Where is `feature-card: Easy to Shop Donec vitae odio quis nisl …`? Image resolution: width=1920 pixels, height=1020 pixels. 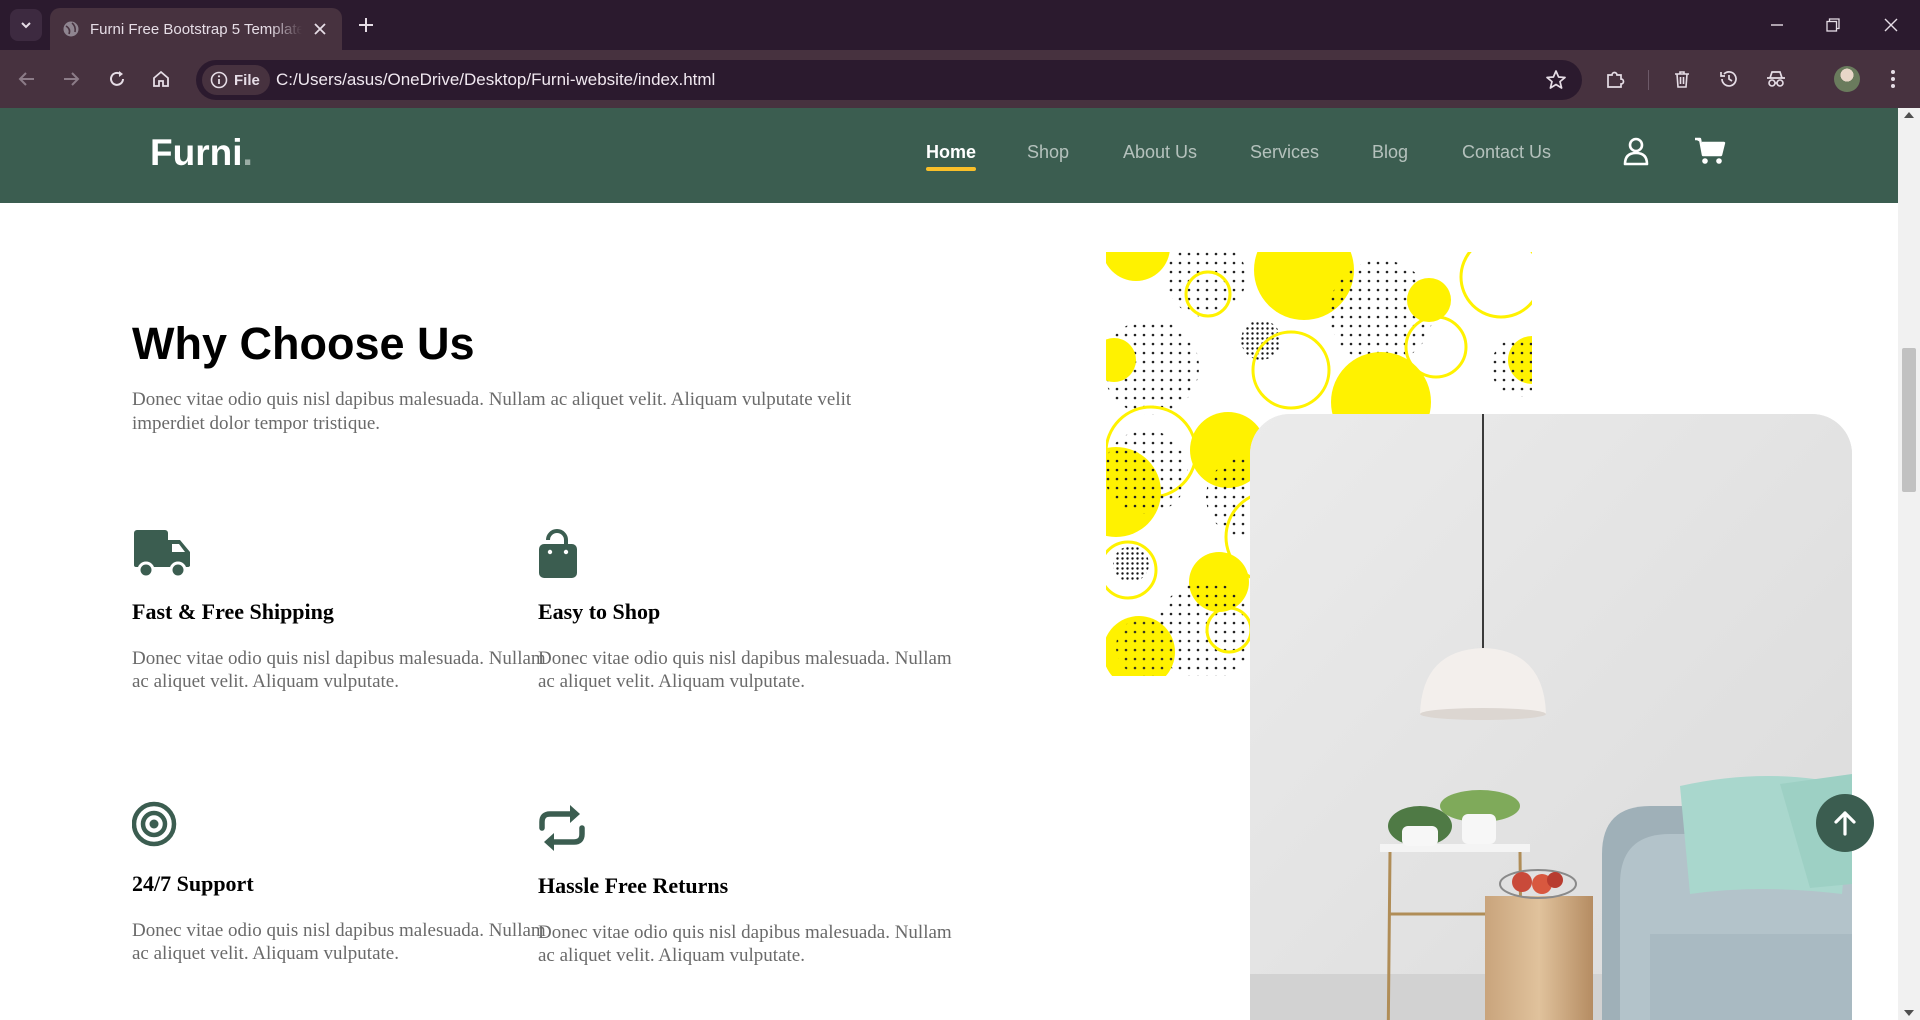 feature-card: Easy to Shop Donec vitae odio quis nisl … is located at coordinates (748, 610).